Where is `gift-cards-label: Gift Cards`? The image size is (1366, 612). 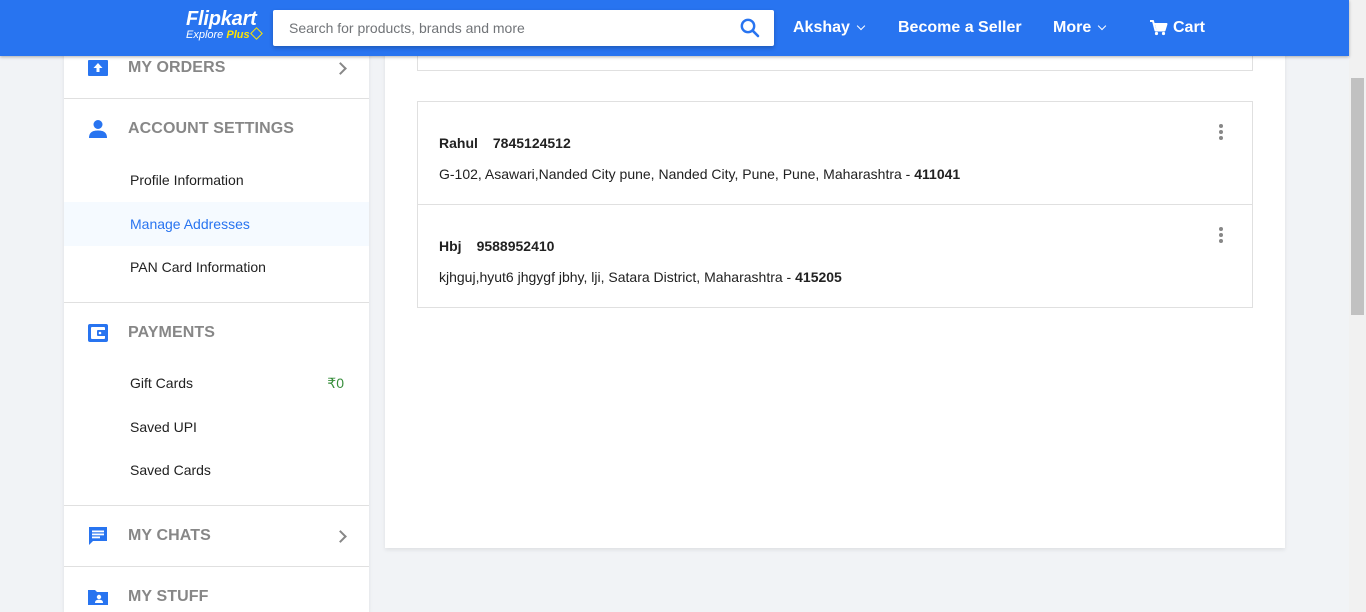 gift-cards-label: Gift Cards is located at coordinates (162, 383).